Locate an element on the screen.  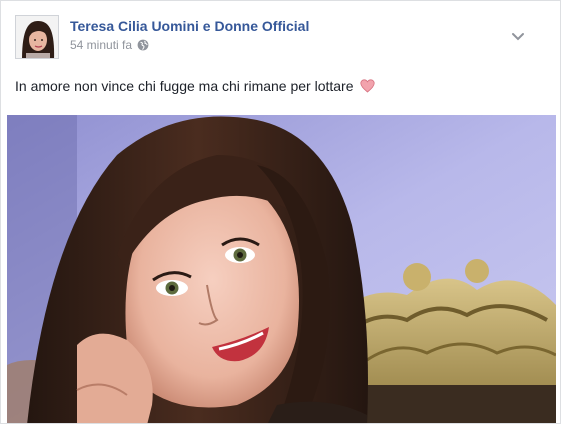
author-avatar-image is located at coordinates (37, 37).